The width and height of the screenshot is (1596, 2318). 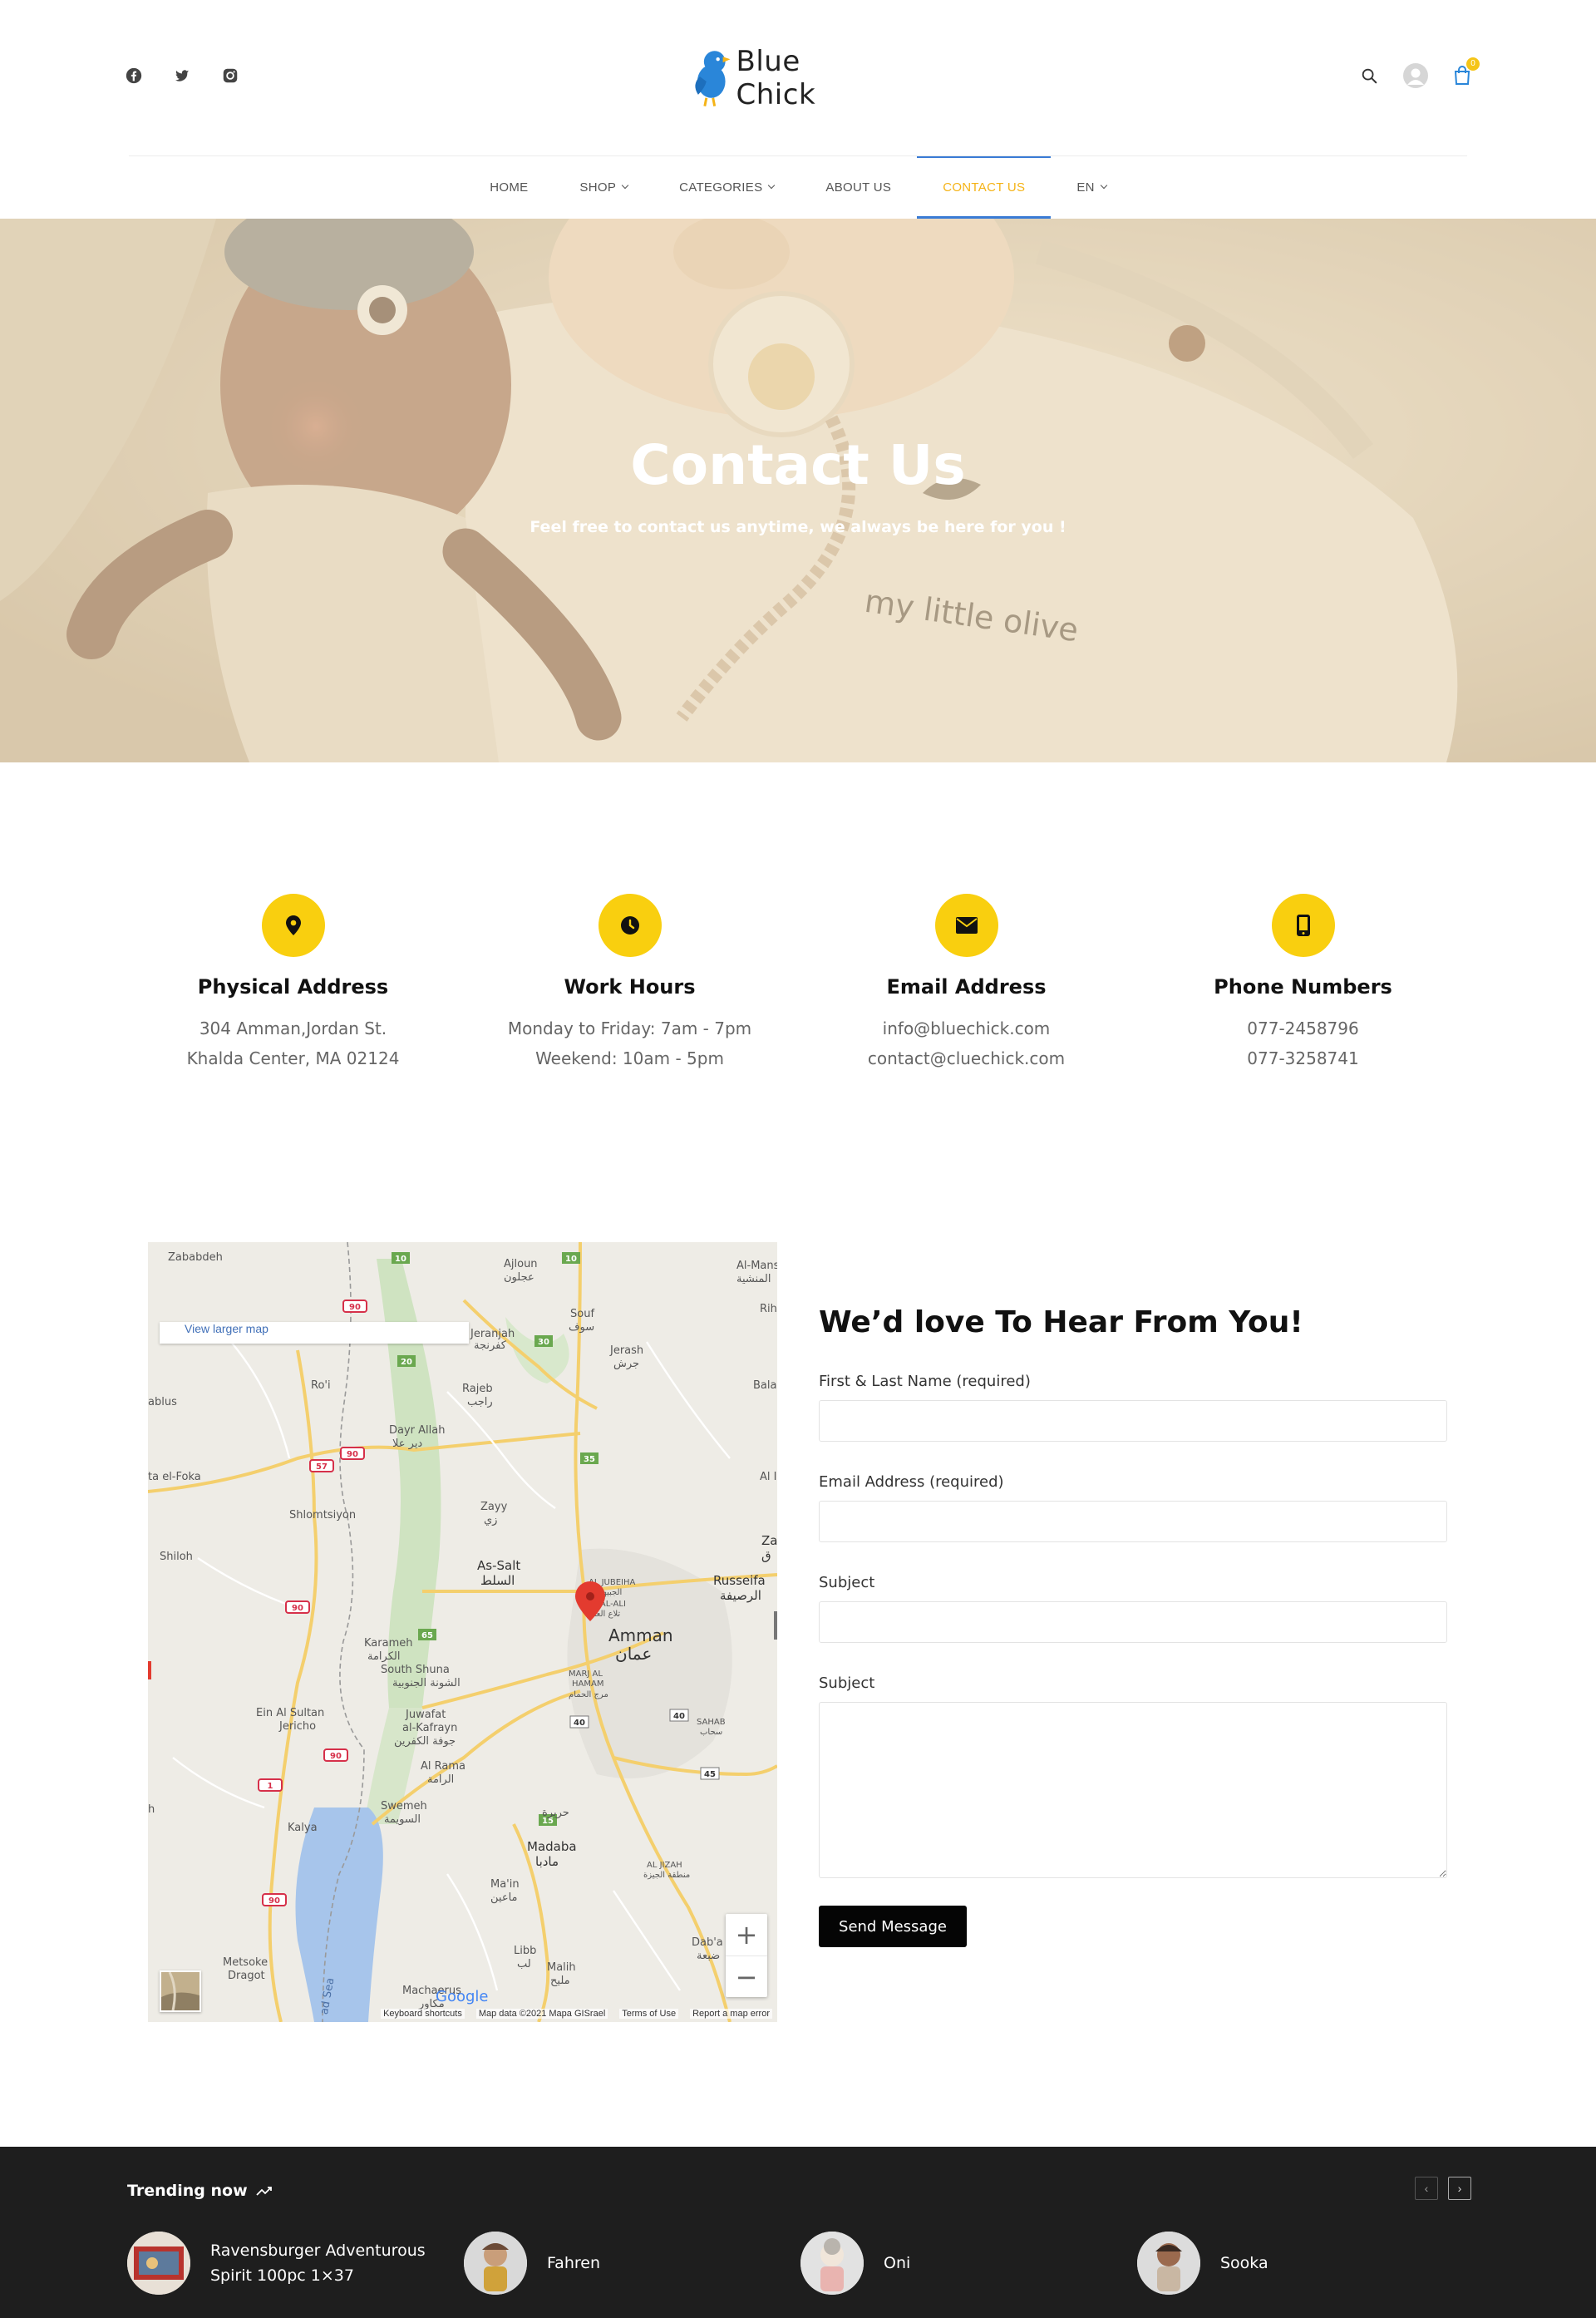 What do you see at coordinates (664, 1865) in the screenshot?
I see `map-label: AL JIZAH` at bounding box center [664, 1865].